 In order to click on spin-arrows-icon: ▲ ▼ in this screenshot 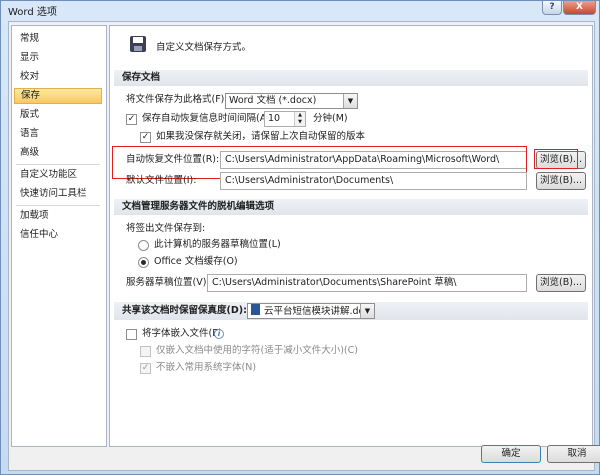, I will do `click(299, 119)`.